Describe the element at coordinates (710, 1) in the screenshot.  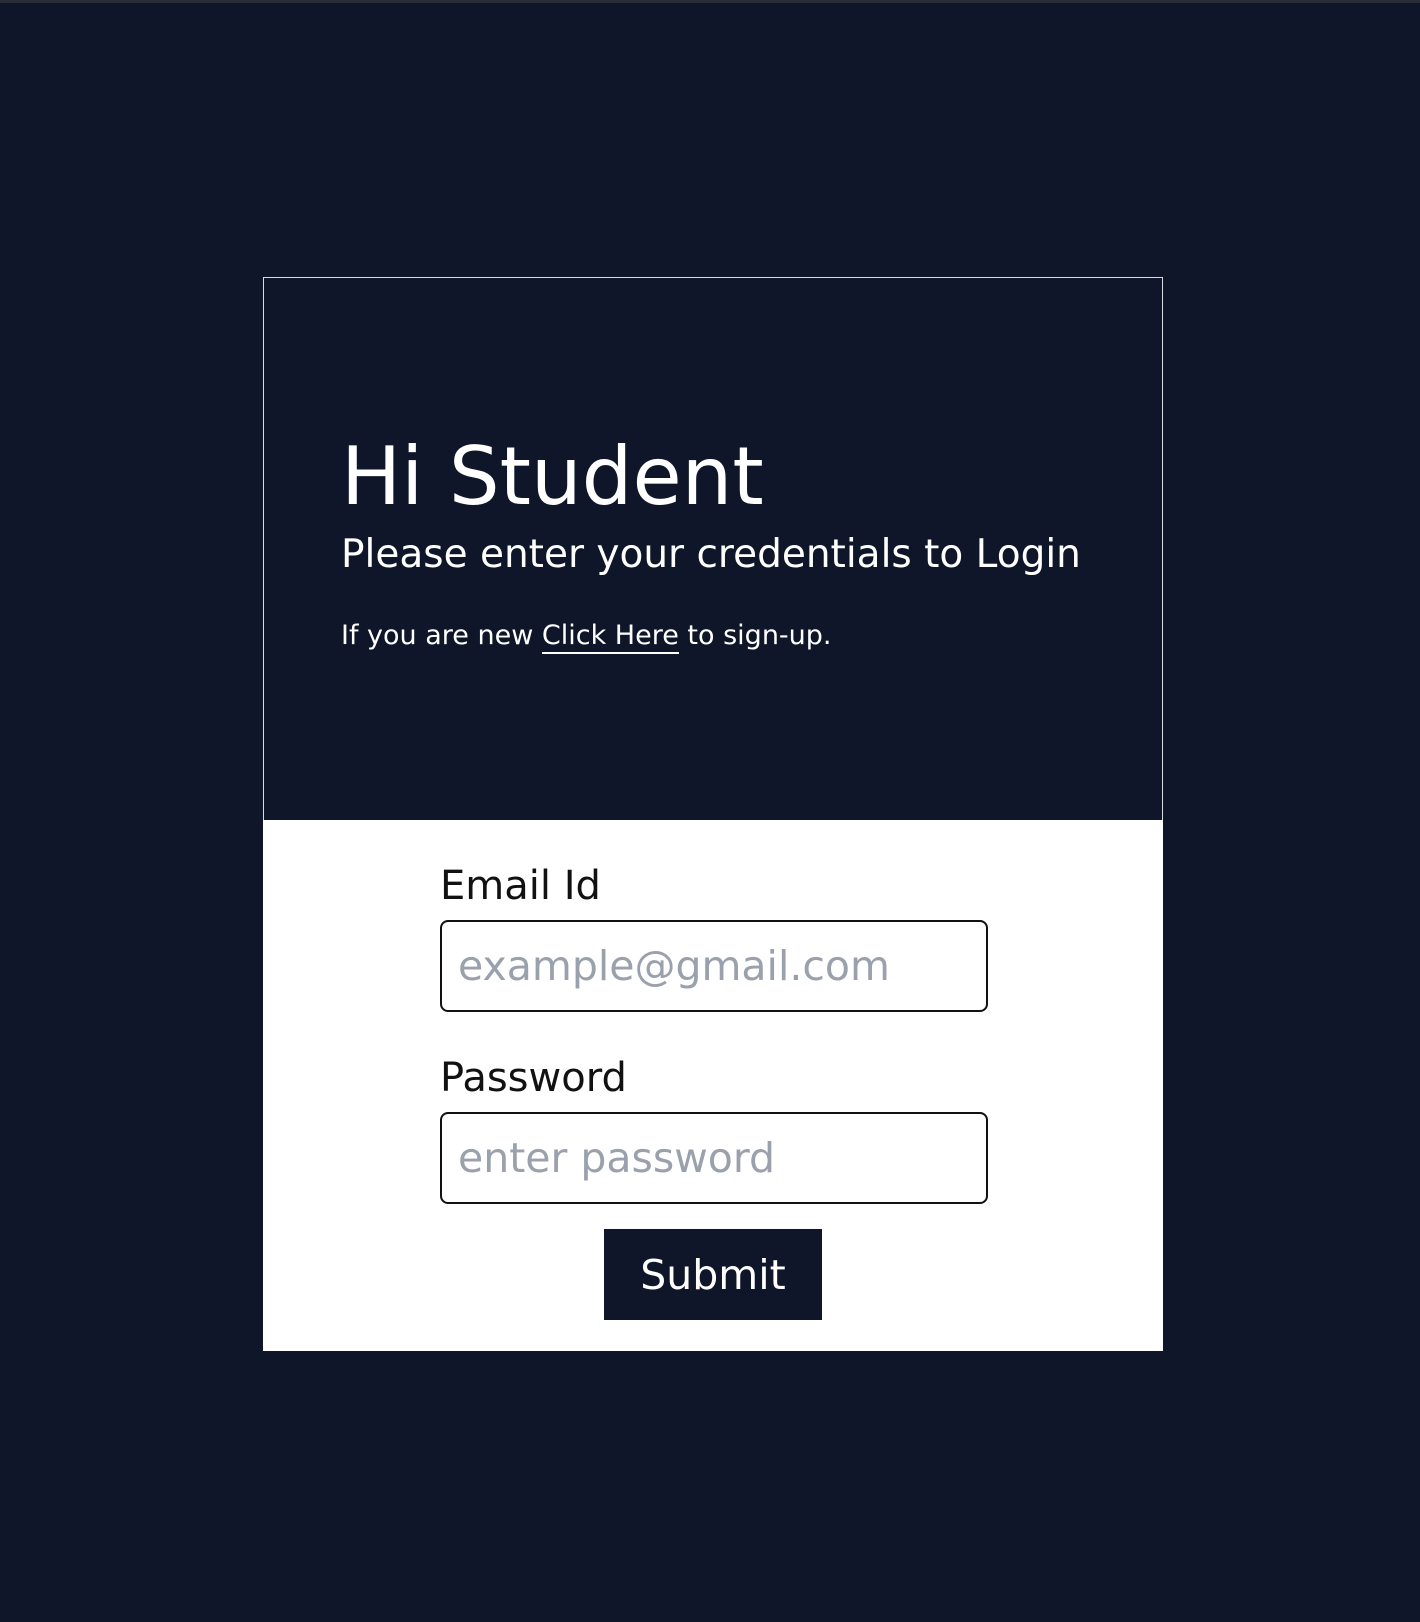
I see `window-top-border` at that location.